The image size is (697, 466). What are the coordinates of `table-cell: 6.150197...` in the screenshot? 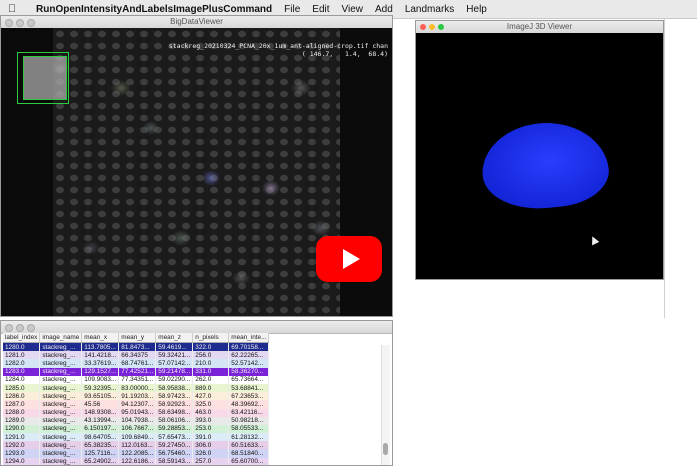 It's located at (100, 429).